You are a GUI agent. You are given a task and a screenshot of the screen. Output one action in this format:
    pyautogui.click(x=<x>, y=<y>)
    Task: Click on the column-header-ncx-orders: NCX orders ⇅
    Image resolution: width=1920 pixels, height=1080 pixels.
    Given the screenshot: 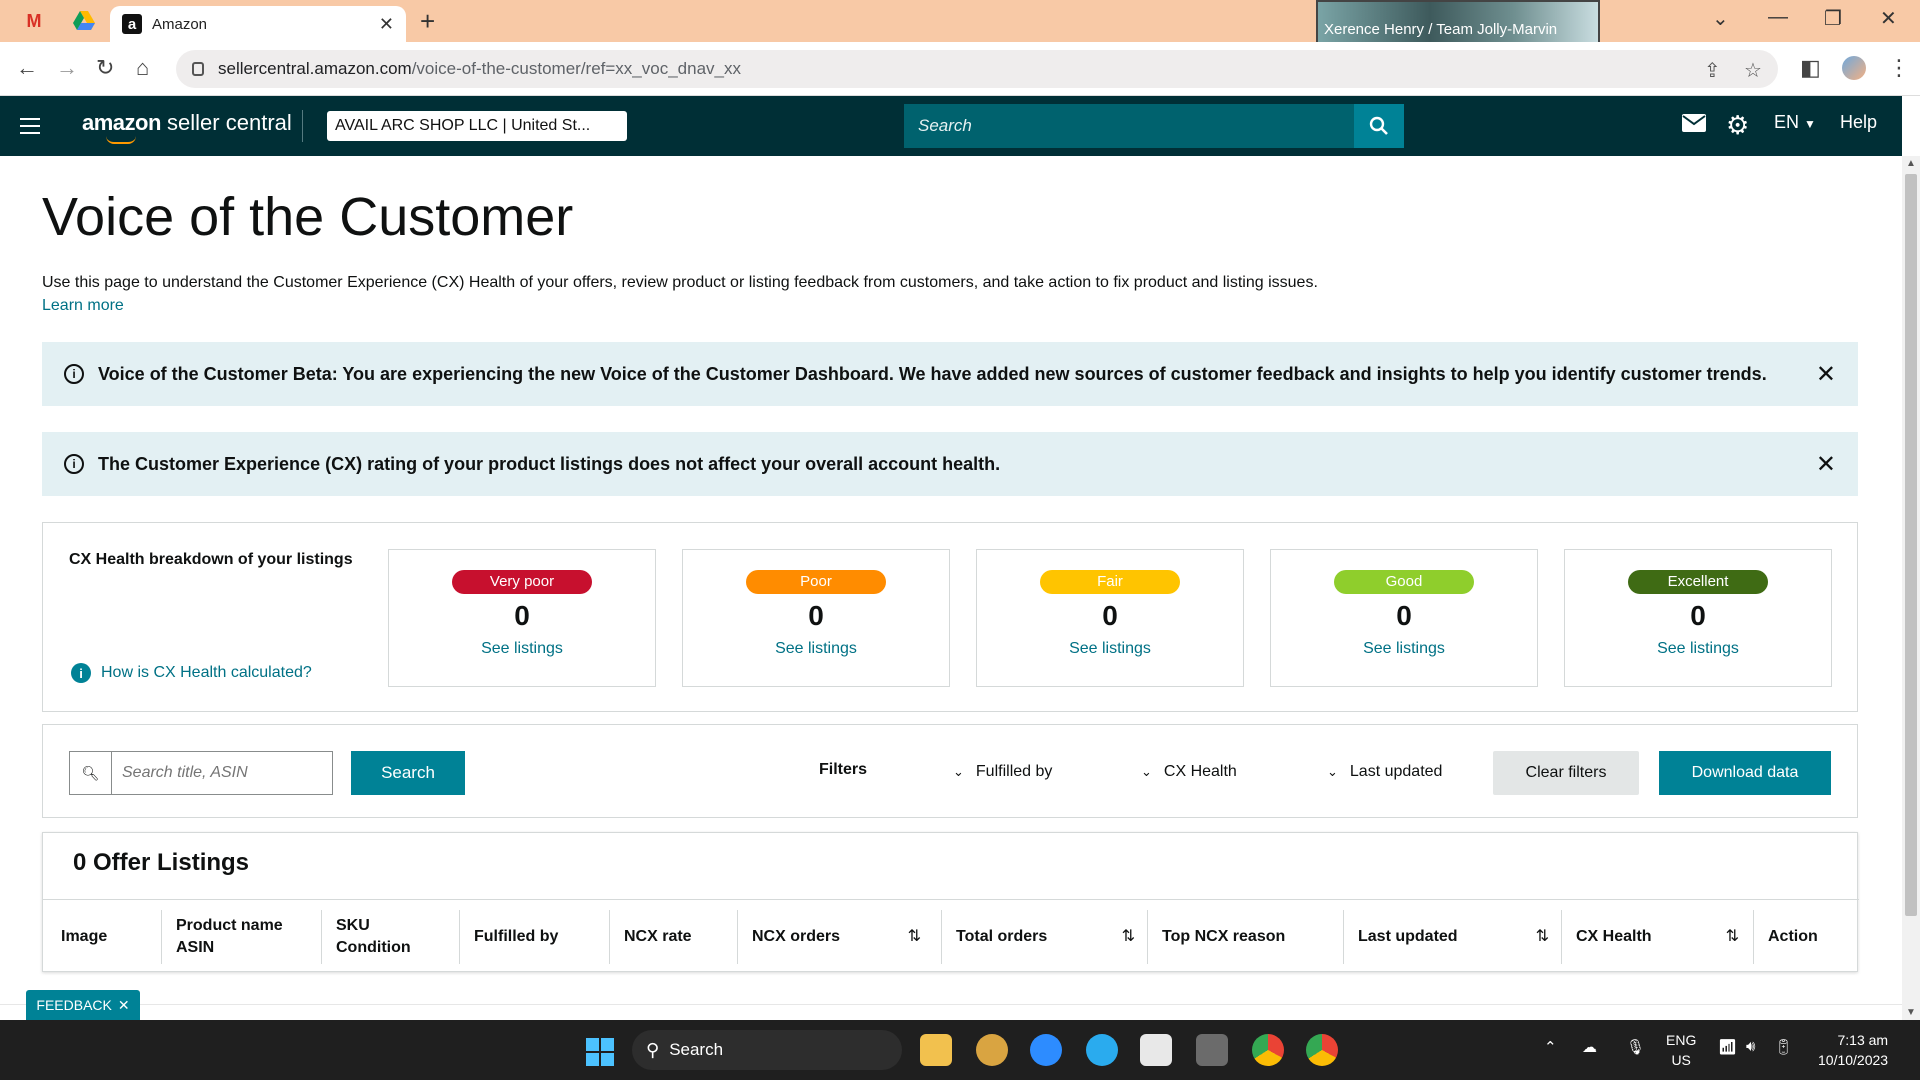 What is the action you would take?
    pyautogui.click(x=835, y=937)
    